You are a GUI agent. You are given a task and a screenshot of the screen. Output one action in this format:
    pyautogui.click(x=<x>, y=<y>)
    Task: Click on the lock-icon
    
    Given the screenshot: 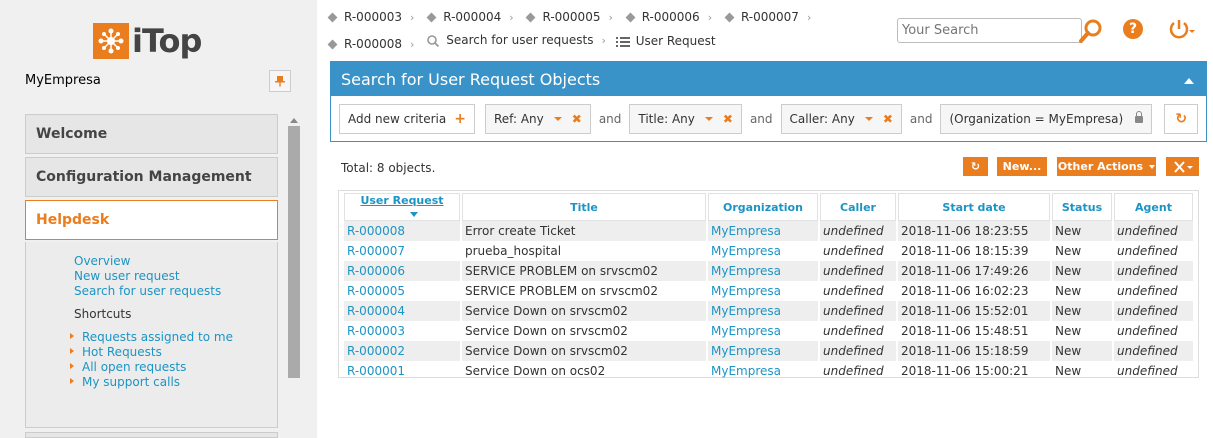 What is the action you would take?
    pyautogui.click(x=1139, y=116)
    